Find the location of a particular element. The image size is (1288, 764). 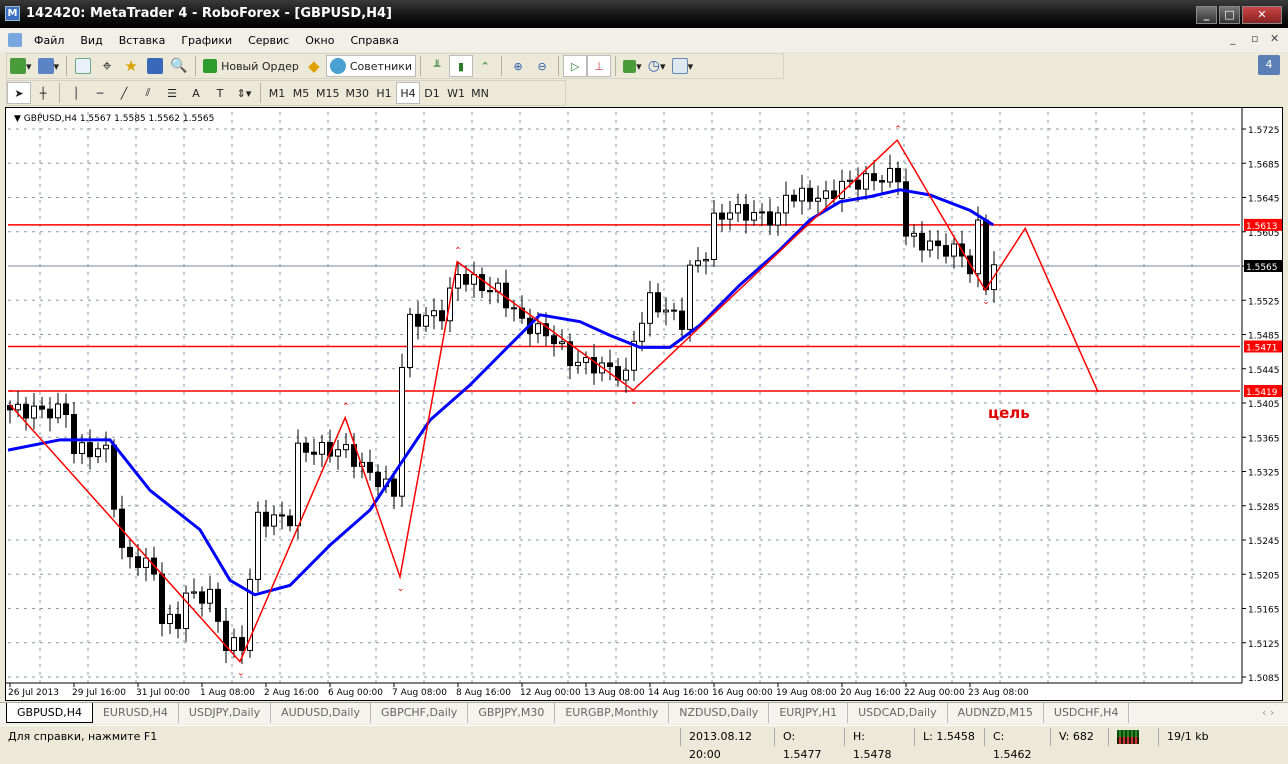

y-tick-label: 1.5725 is located at coordinates (1264, 131).